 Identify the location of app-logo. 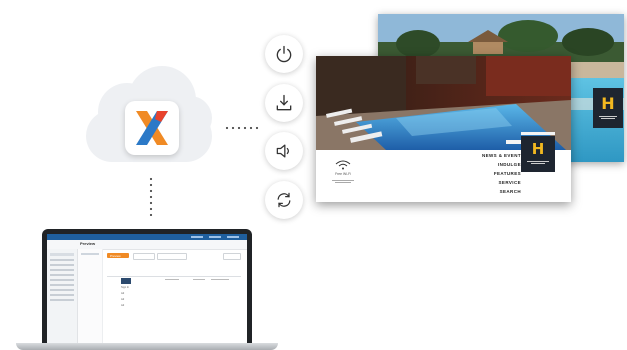
(152, 128).